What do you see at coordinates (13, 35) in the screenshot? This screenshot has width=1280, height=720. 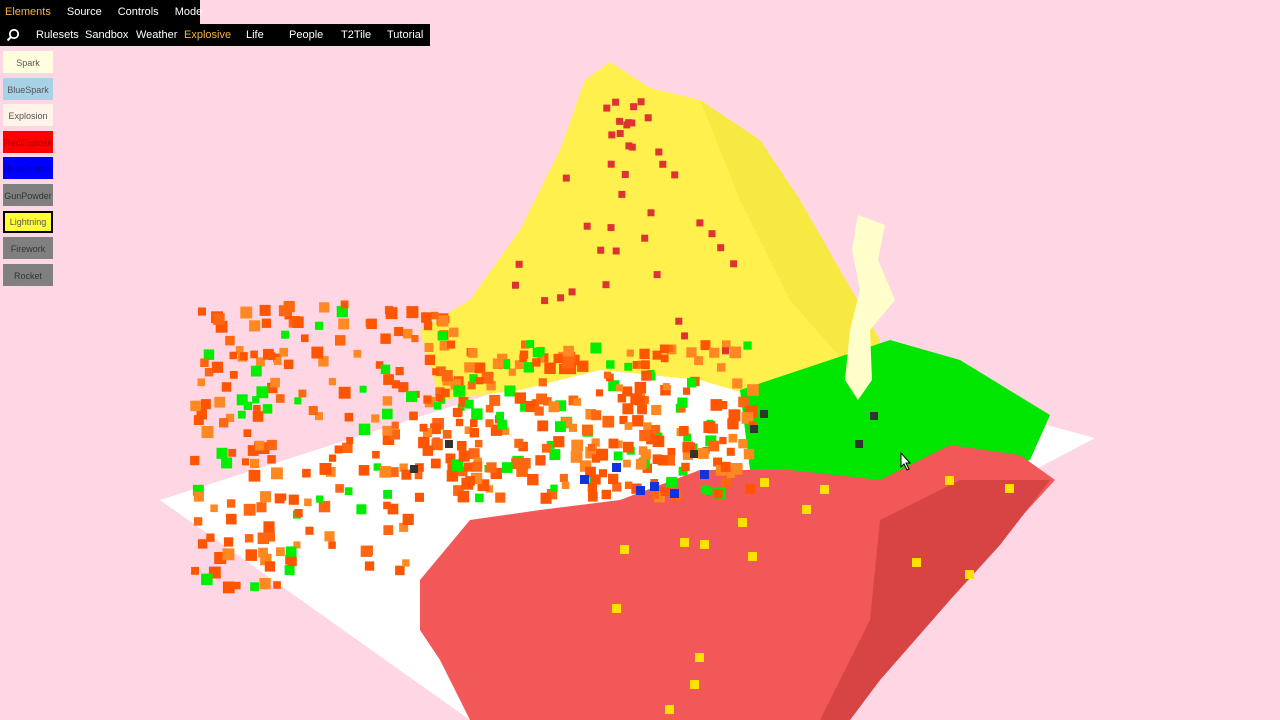 I see `search-icon` at bounding box center [13, 35].